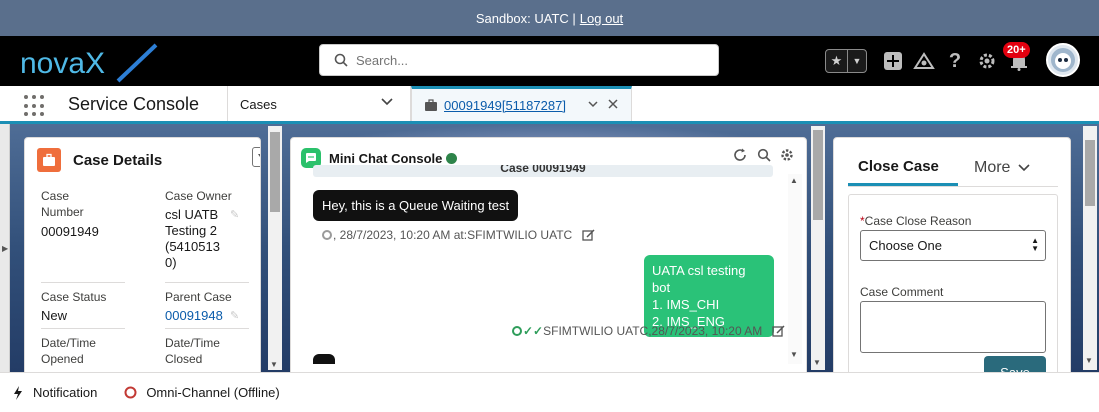  What do you see at coordinates (818, 248) in the screenshot?
I see `middle-panel-scrollbar: ▼` at bounding box center [818, 248].